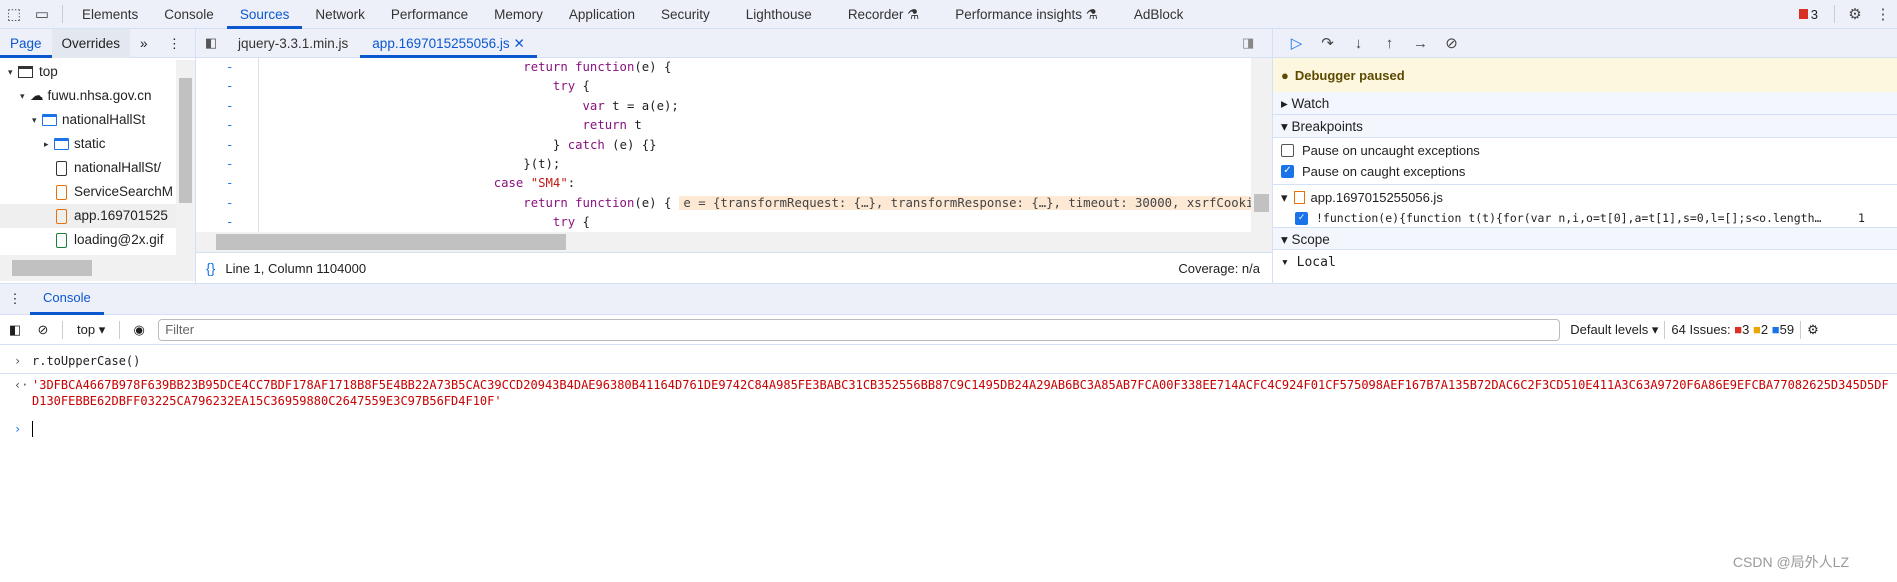 Image resolution: width=1897 pixels, height=582 pixels. Describe the element at coordinates (91, 330) in the screenshot. I see `context-selector: top ▾` at that location.